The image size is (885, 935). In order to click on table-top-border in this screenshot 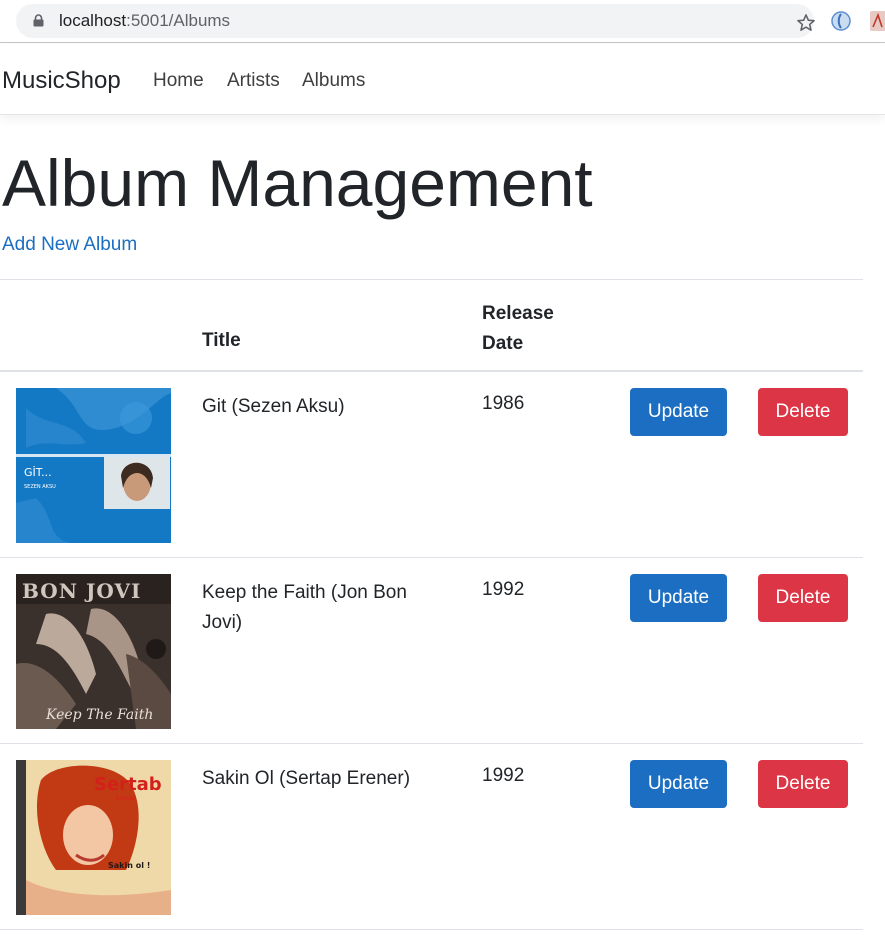, I will do `click(431, 279)`.